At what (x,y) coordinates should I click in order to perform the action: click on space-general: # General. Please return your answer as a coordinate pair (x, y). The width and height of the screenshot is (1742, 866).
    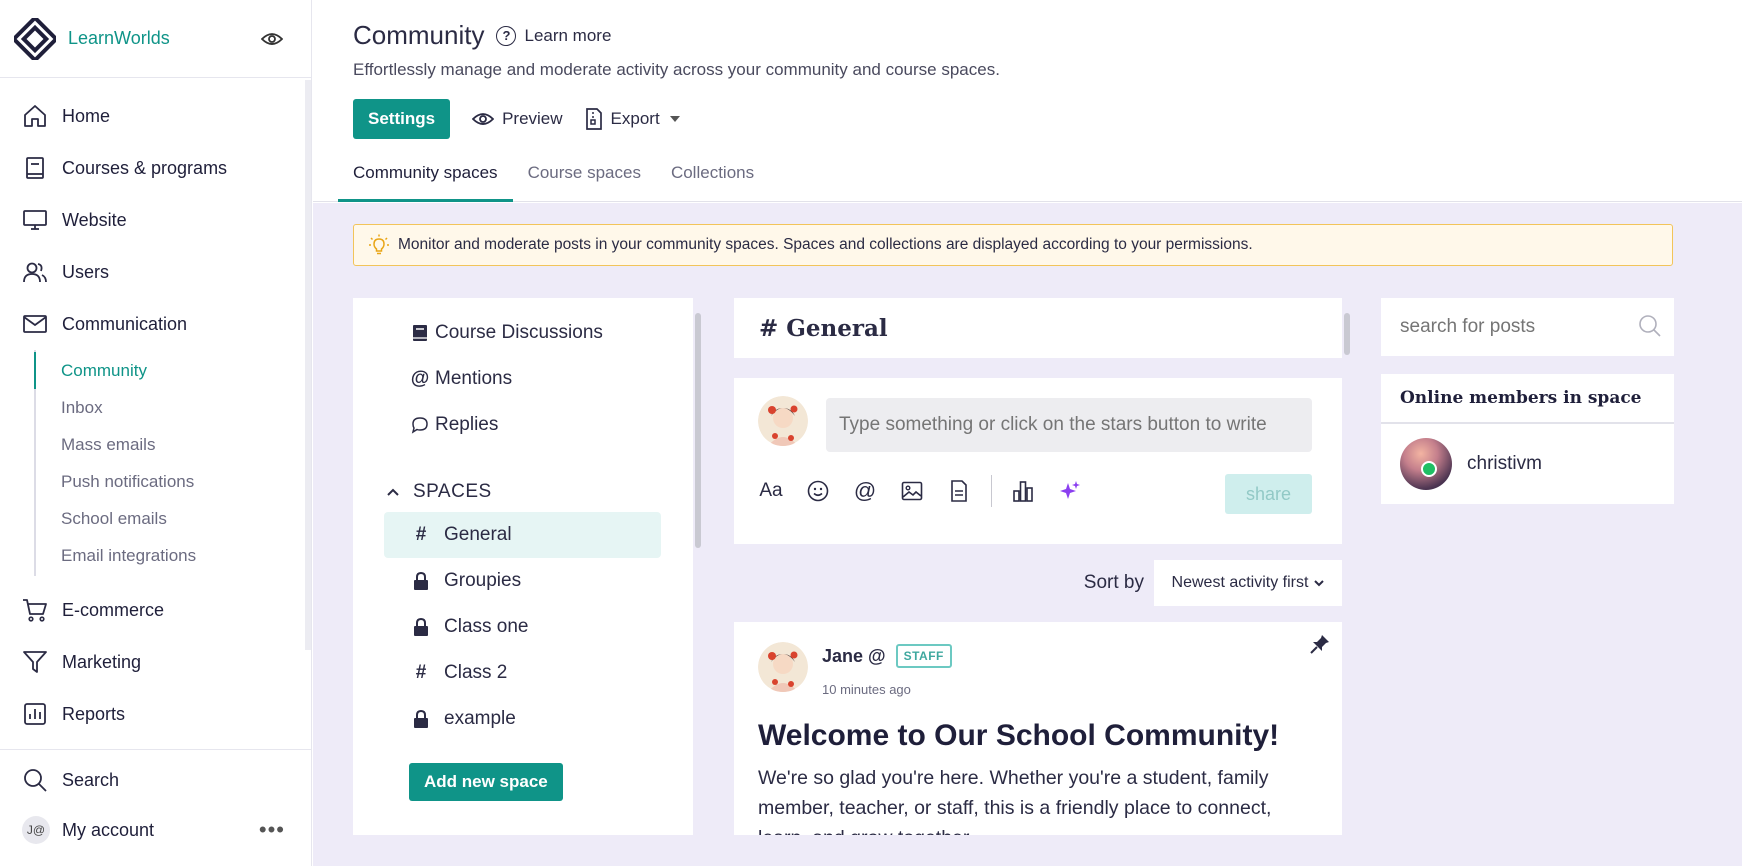
    Looking at the image, I should click on (522, 535).